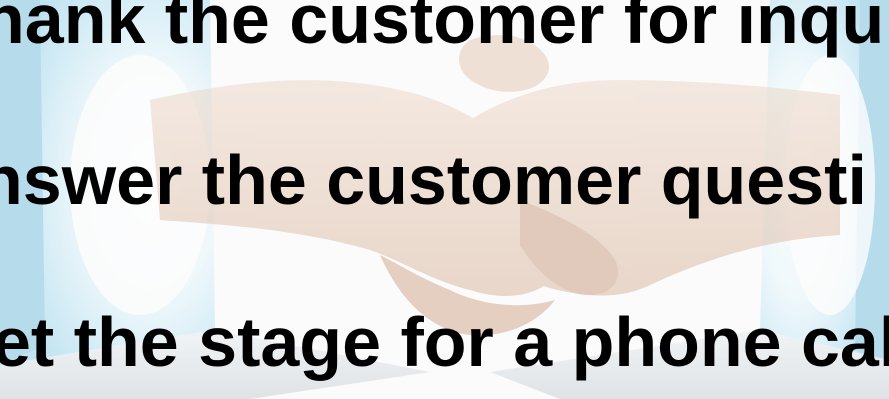 The height and width of the screenshot is (399, 889). I want to click on bullet-line-thank-customer: hank the customer for inqu, so click(442, 29).